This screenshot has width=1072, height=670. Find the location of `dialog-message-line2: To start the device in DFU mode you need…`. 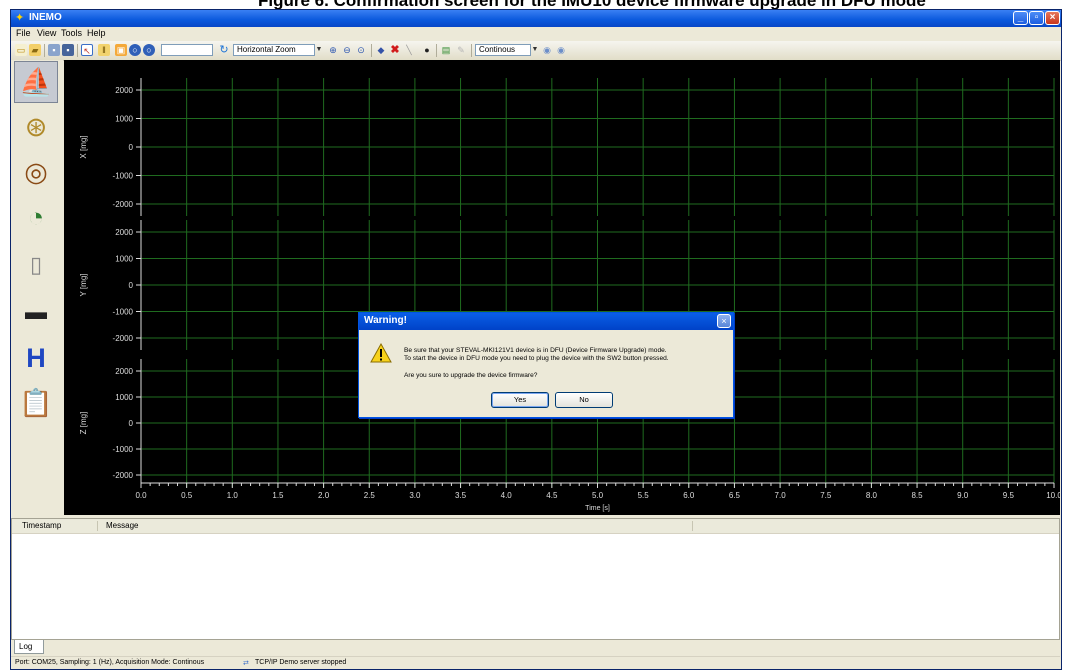

dialog-message-line2: To start the device in DFU mode you need… is located at coordinates (536, 358).